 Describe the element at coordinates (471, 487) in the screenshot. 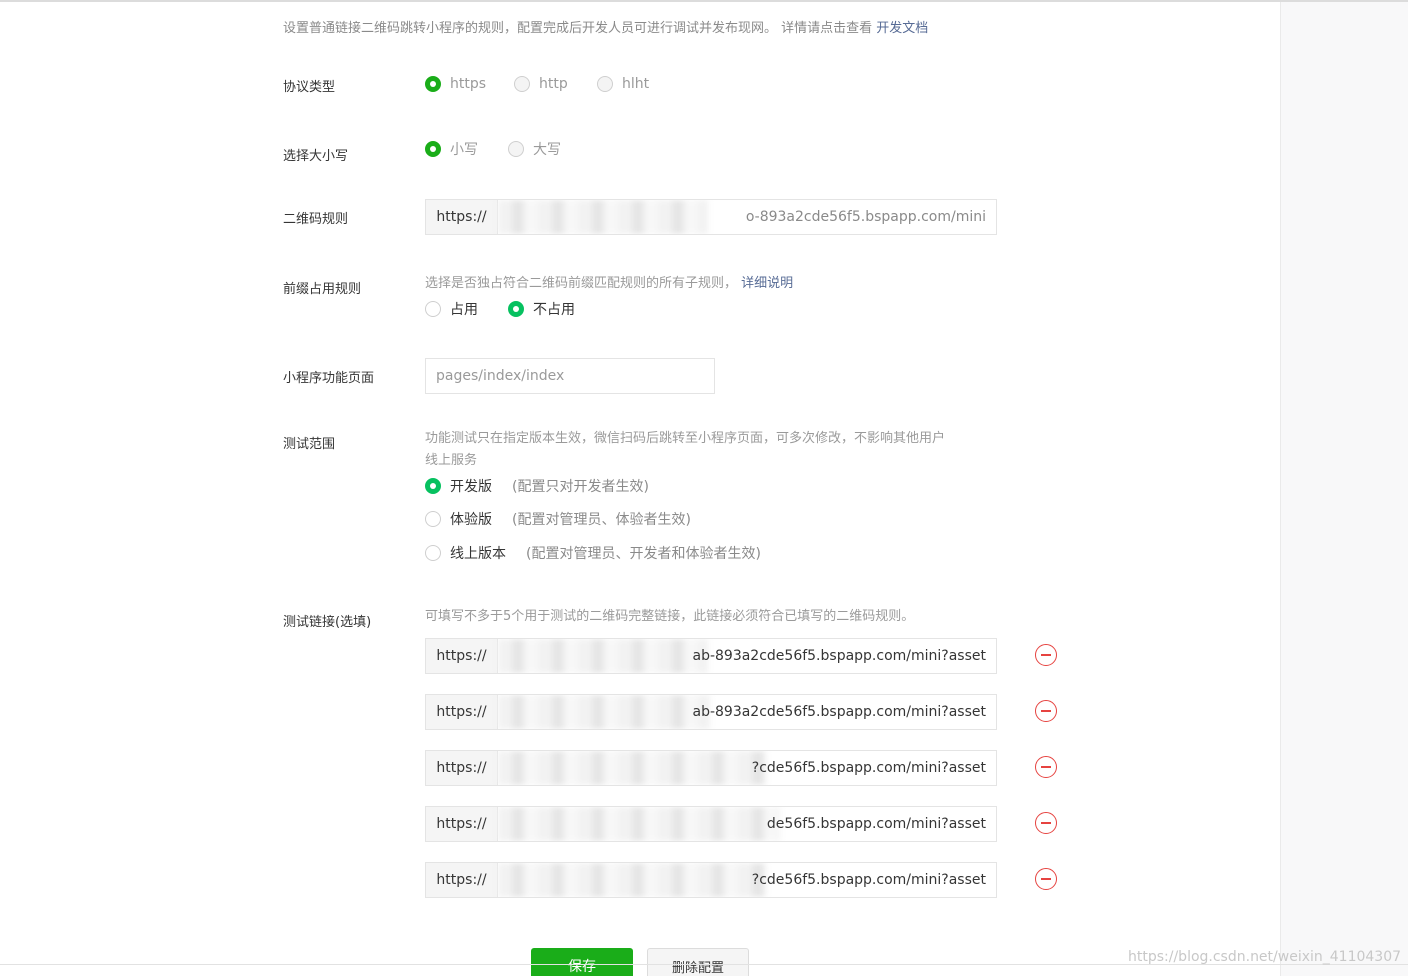

I see `radio-label: 开发版` at that location.